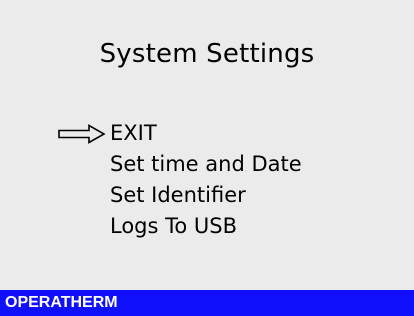 Image resolution: width=414 pixels, height=316 pixels. Describe the element at coordinates (223, 133) in the screenshot. I see `menu-item-exit: EXIT` at that location.